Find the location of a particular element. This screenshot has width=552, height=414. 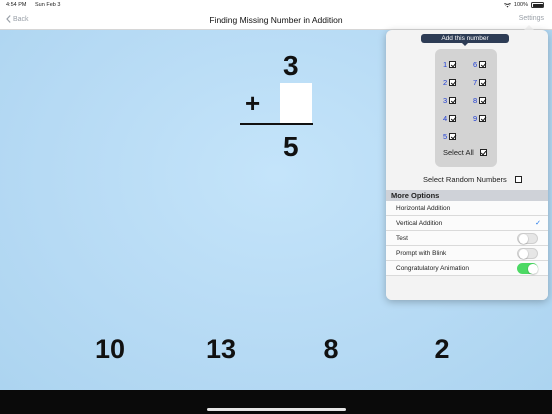

choice-1: 10 is located at coordinates (110, 349).